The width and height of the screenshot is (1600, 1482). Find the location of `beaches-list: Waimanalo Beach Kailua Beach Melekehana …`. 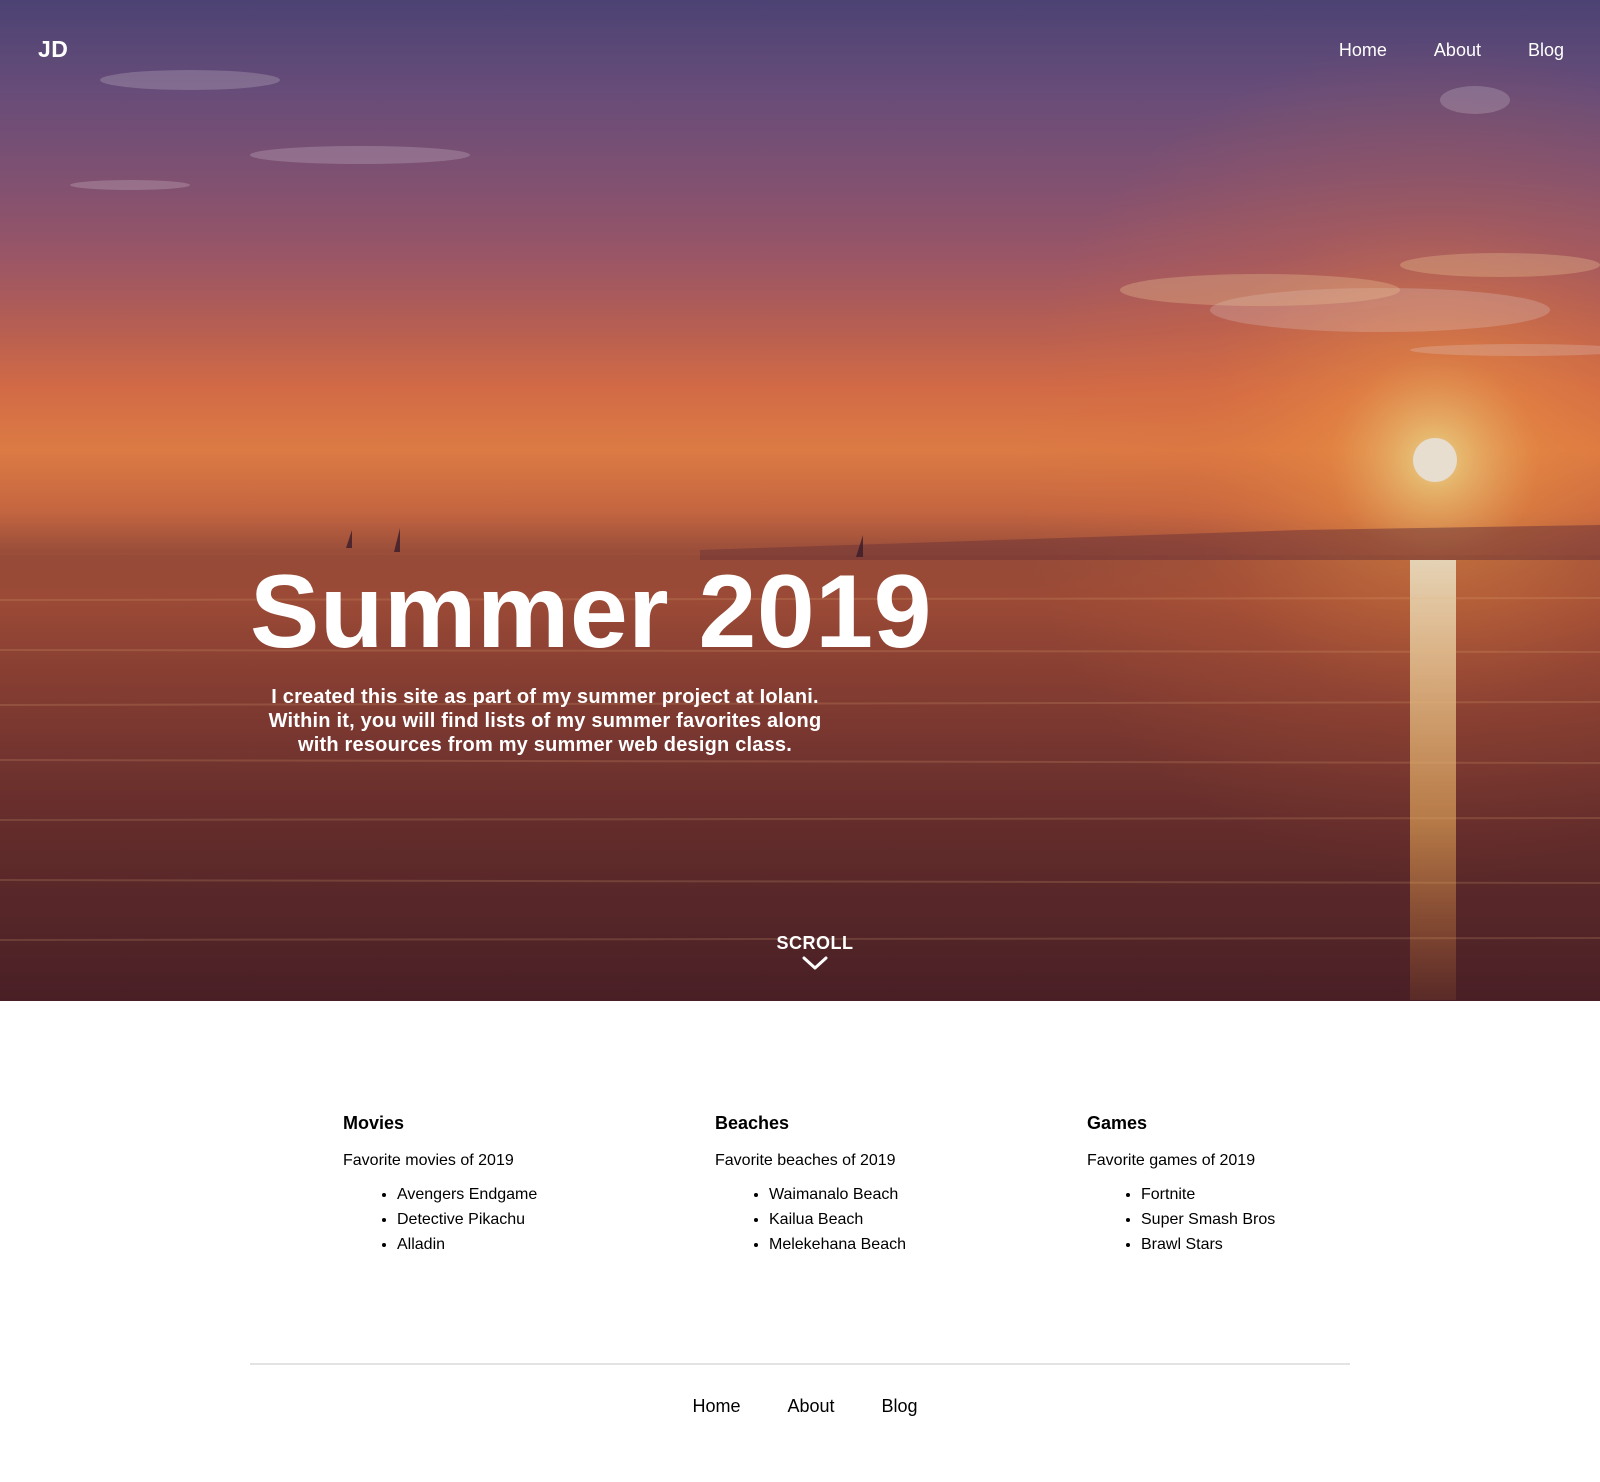

beaches-list: Waimanalo Beach Kailua Beach Melekehana … is located at coordinates (901, 1219).